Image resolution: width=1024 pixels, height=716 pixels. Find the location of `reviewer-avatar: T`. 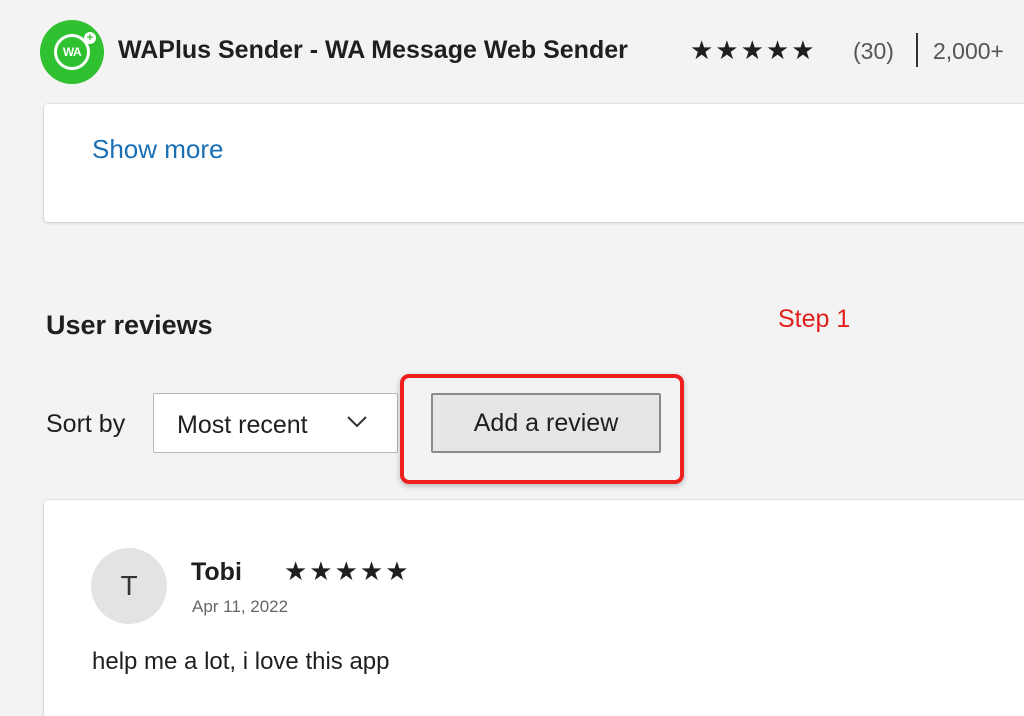

reviewer-avatar: T is located at coordinates (129, 586).